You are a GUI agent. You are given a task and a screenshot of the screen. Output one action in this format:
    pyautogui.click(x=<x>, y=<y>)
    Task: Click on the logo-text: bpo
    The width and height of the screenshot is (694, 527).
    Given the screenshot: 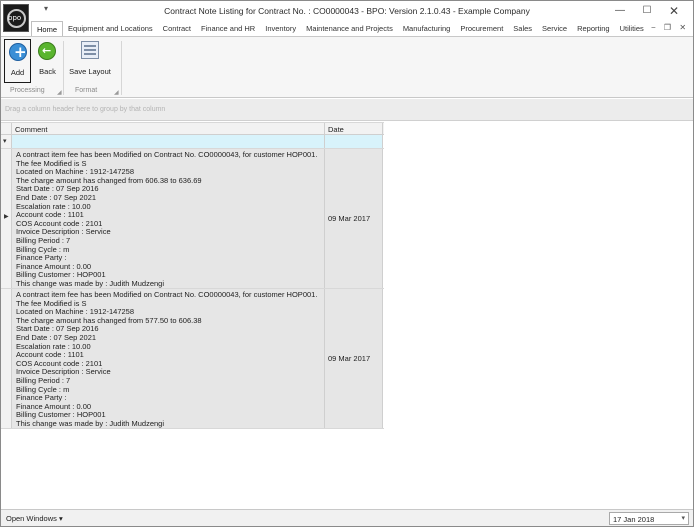 What is the action you would take?
    pyautogui.click(x=15, y=18)
    